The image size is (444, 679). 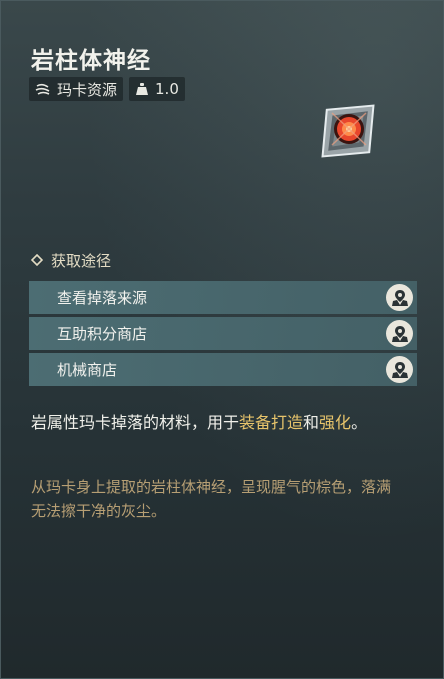 What do you see at coordinates (81, 261) in the screenshot?
I see `acquisition-heading-label: 获取途径` at bounding box center [81, 261].